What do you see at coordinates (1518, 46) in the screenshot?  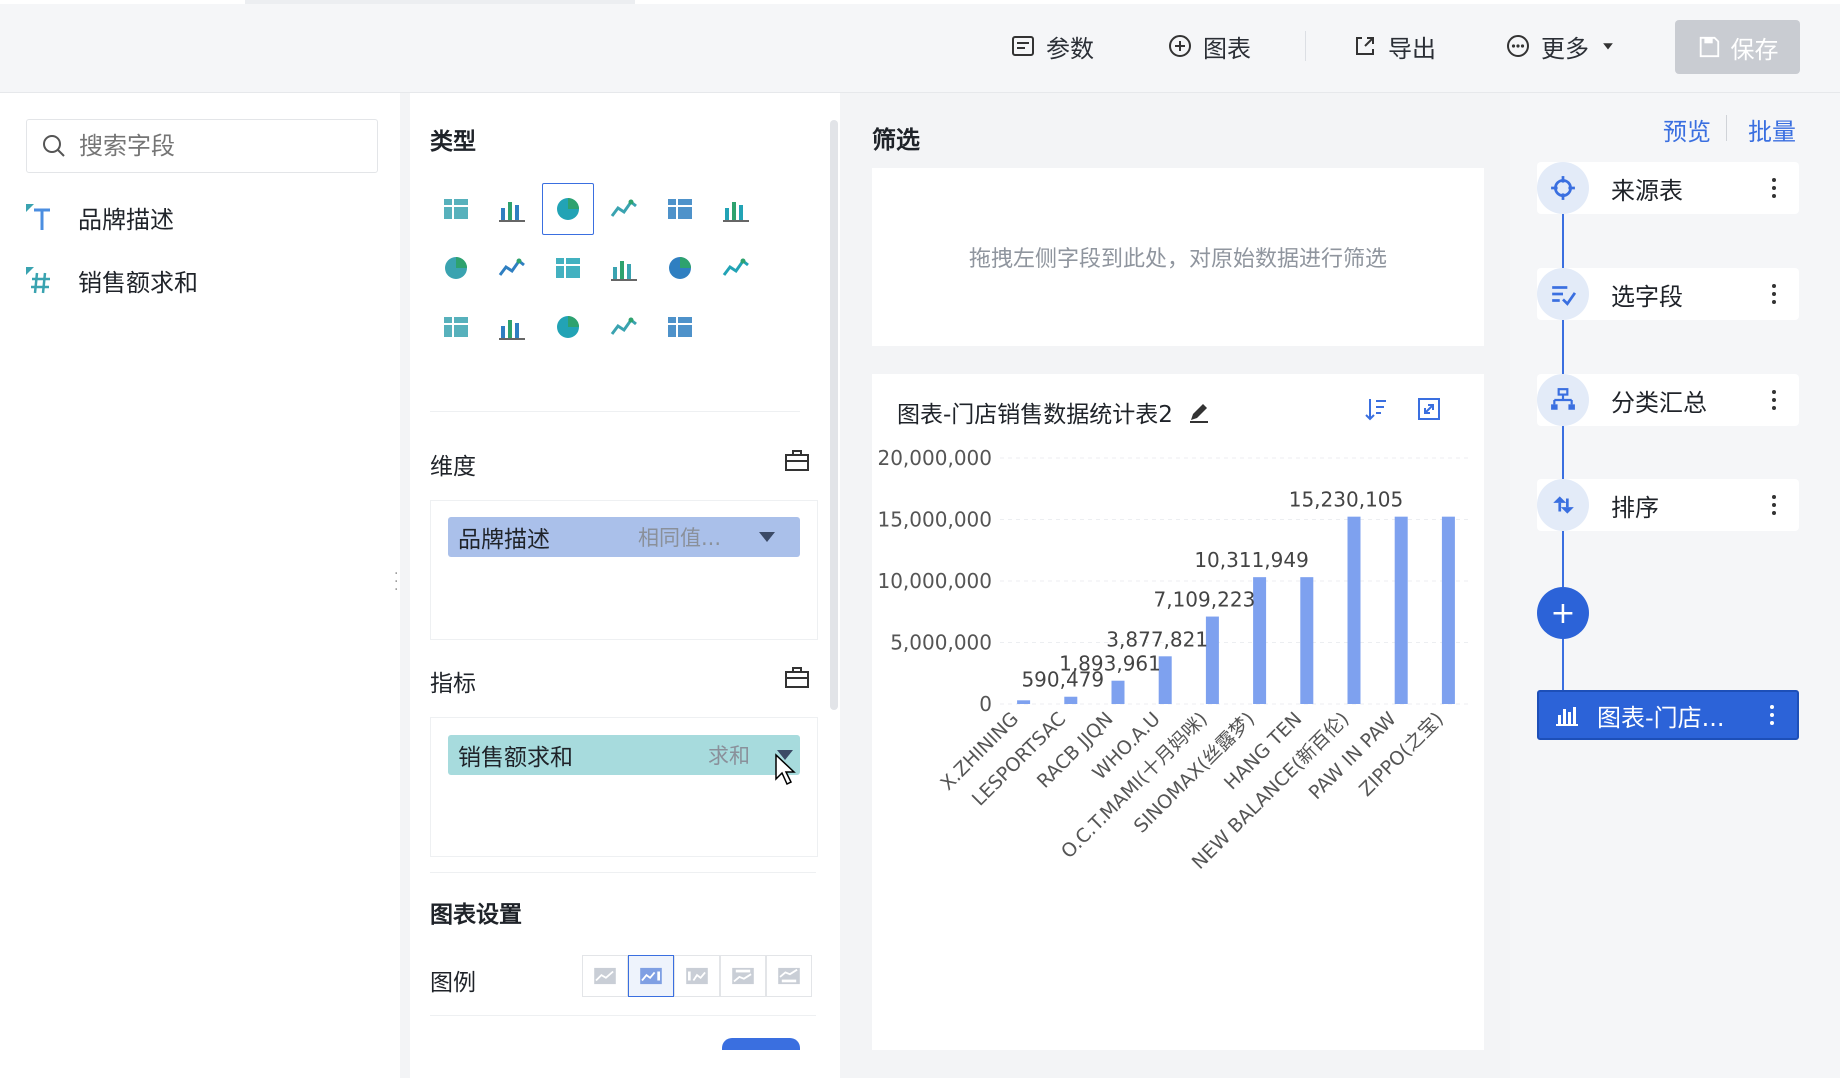 I see `more-circle-icon` at bounding box center [1518, 46].